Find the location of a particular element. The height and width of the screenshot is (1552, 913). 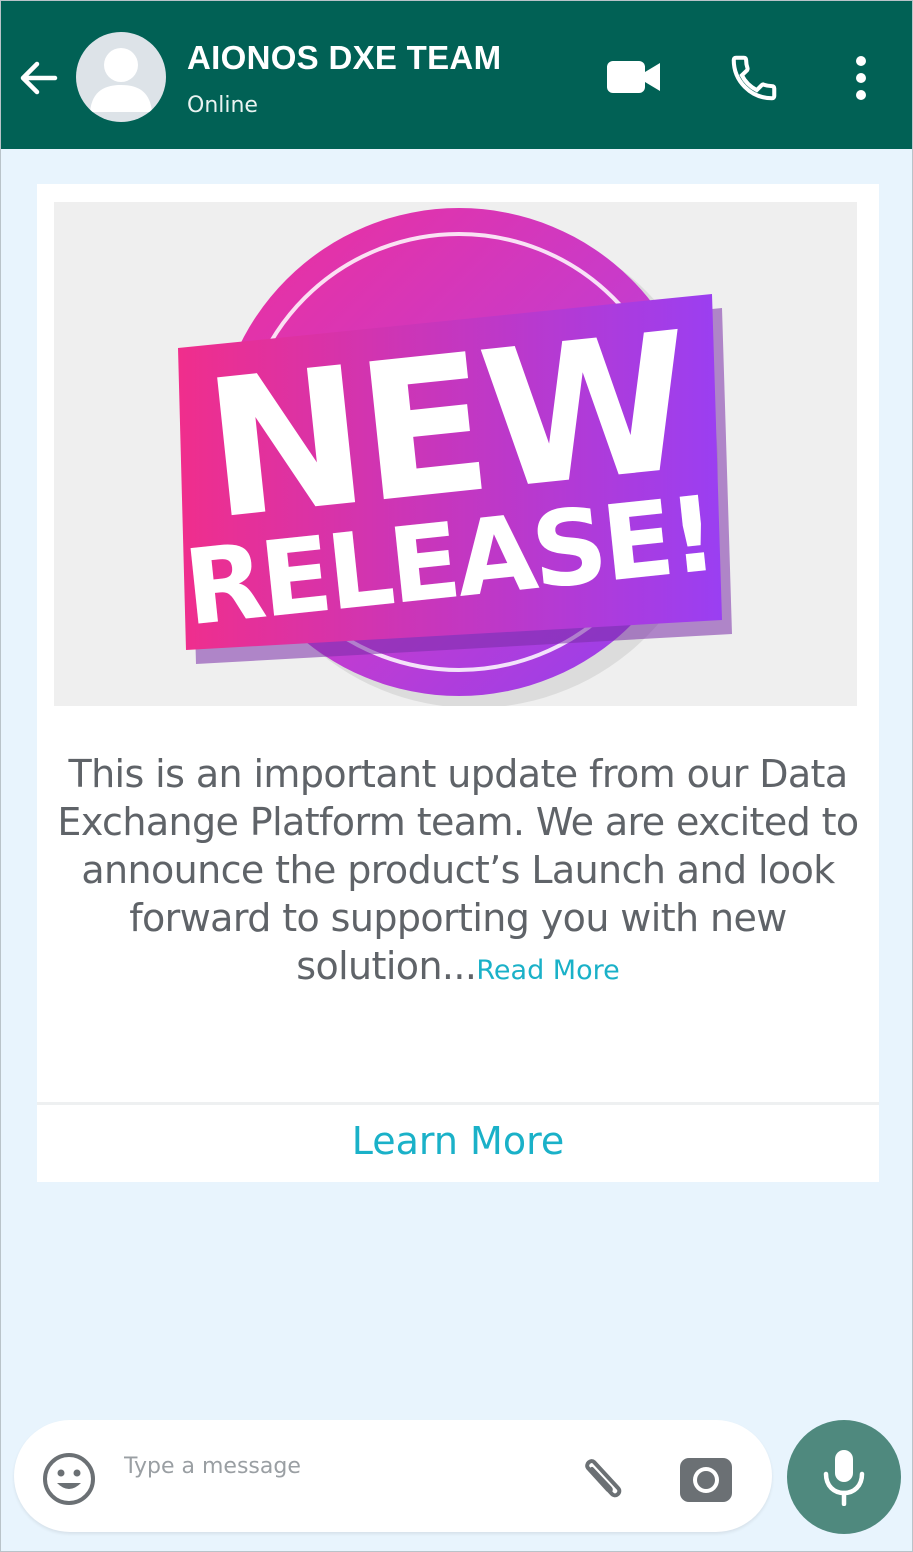

contact-status: Online is located at coordinates (222, 105).